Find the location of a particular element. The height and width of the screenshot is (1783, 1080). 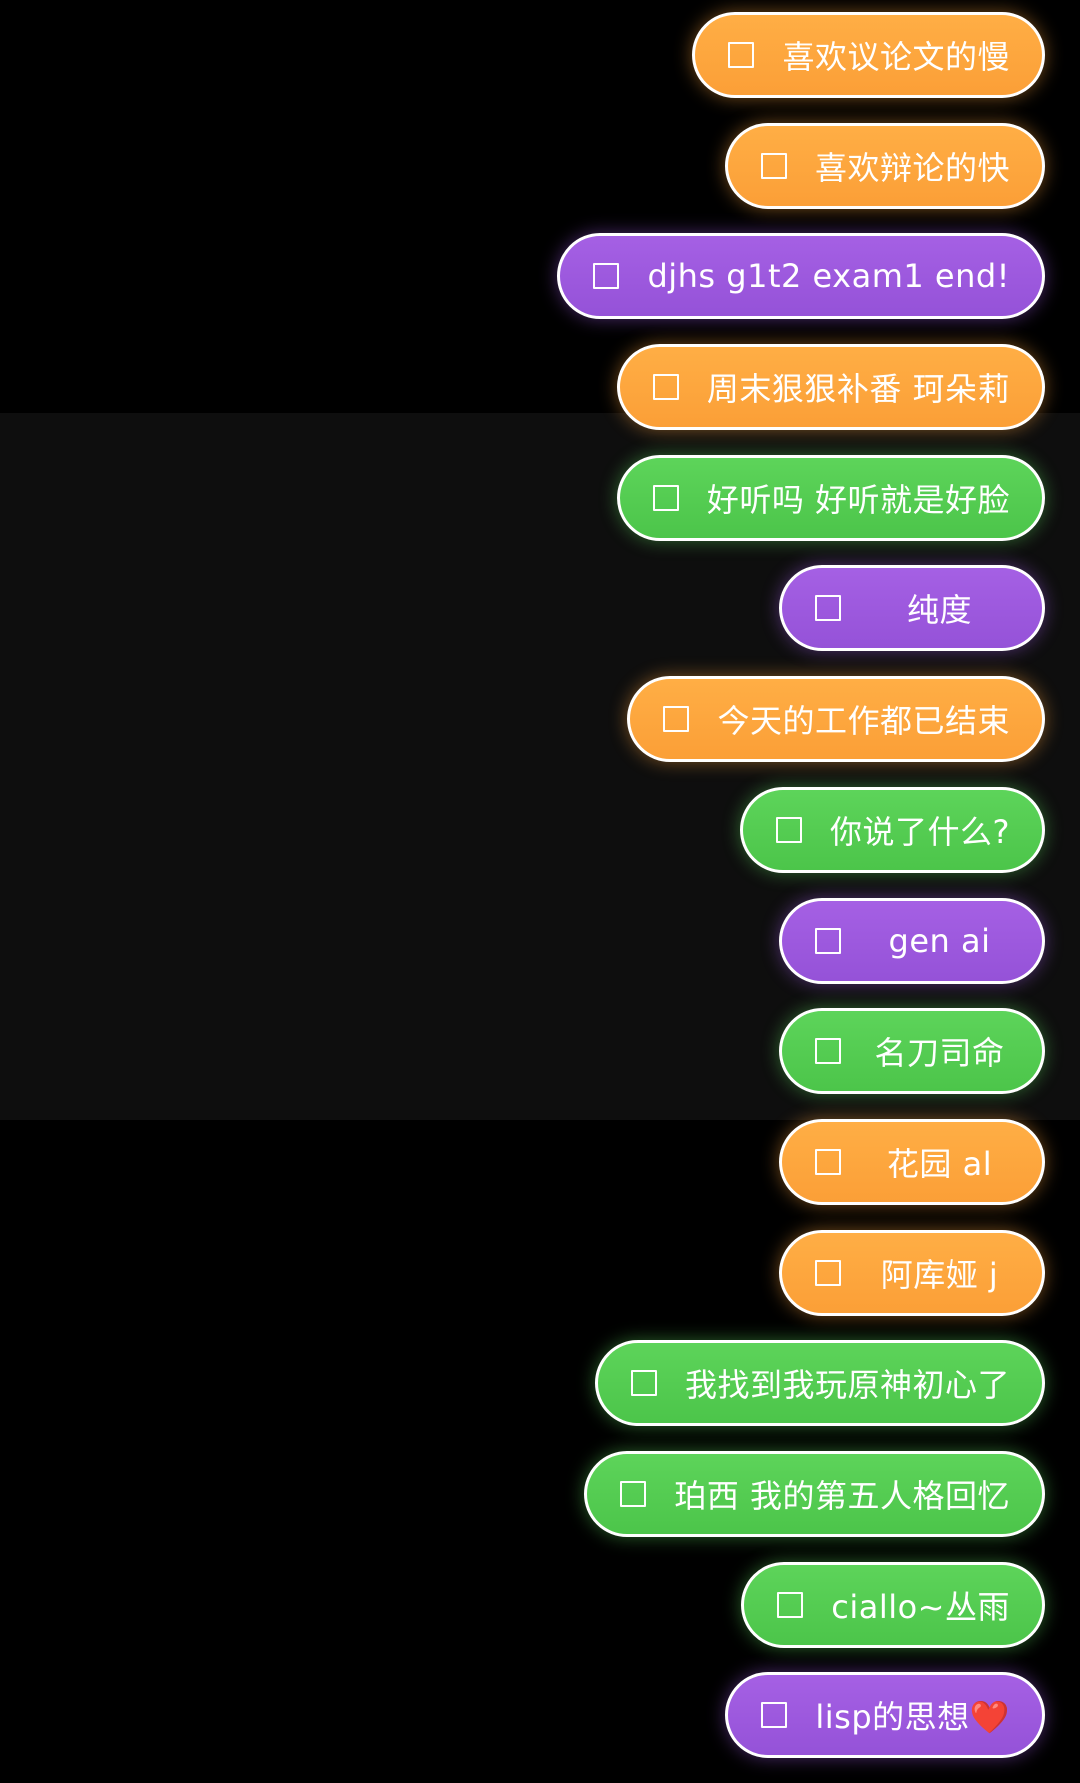

todo-item: 名刀司命 is located at coordinates (912, 1051).